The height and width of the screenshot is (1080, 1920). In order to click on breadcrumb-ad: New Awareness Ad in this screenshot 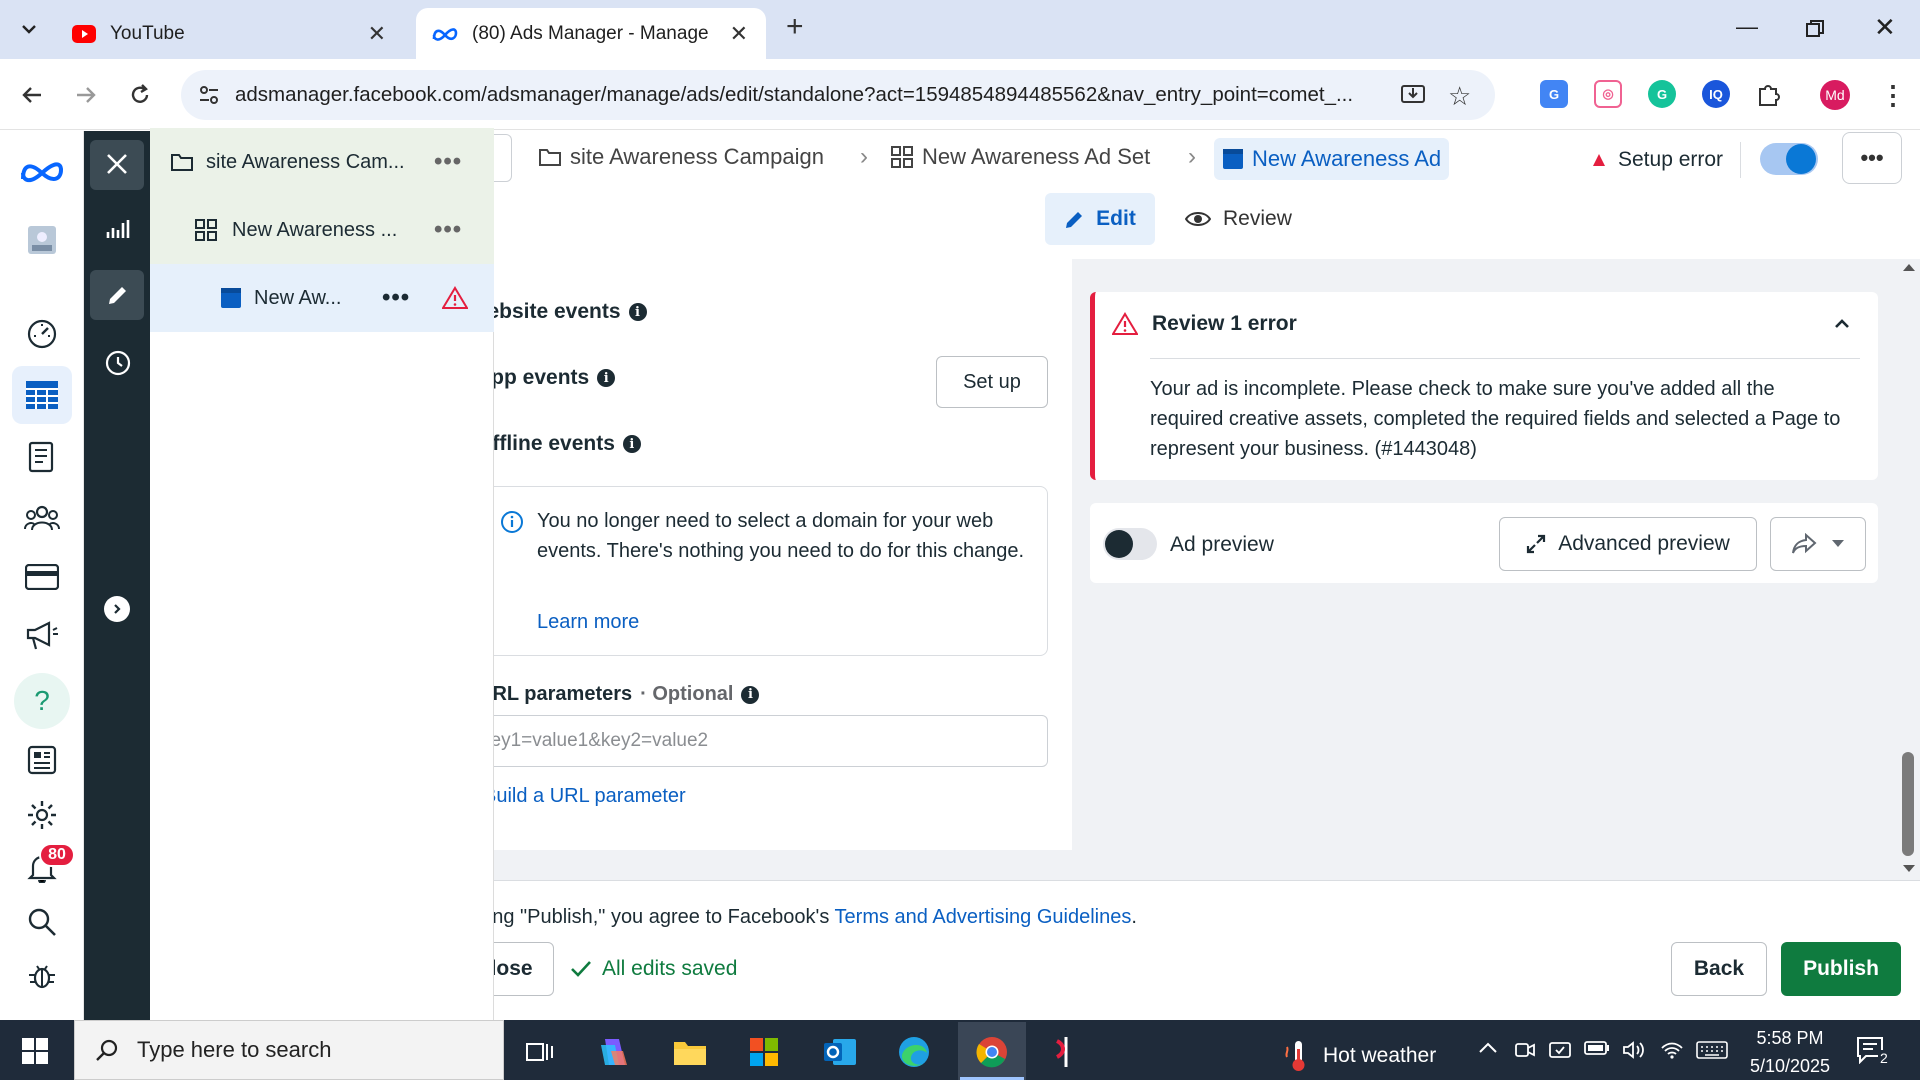, I will do `click(1332, 159)`.